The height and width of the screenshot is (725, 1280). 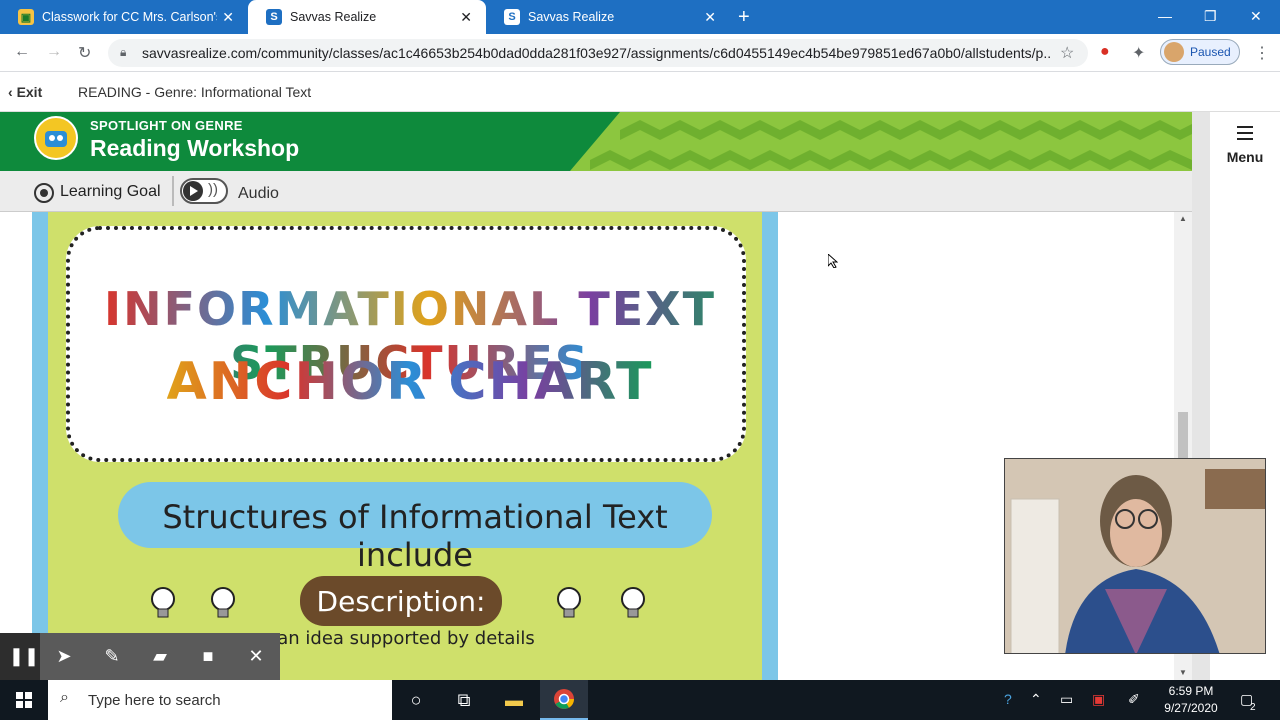 I want to click on annotation-toolbar: ❚❚ ➤ ✎ ▰ ■ ✕, so click(x=140, y=656).